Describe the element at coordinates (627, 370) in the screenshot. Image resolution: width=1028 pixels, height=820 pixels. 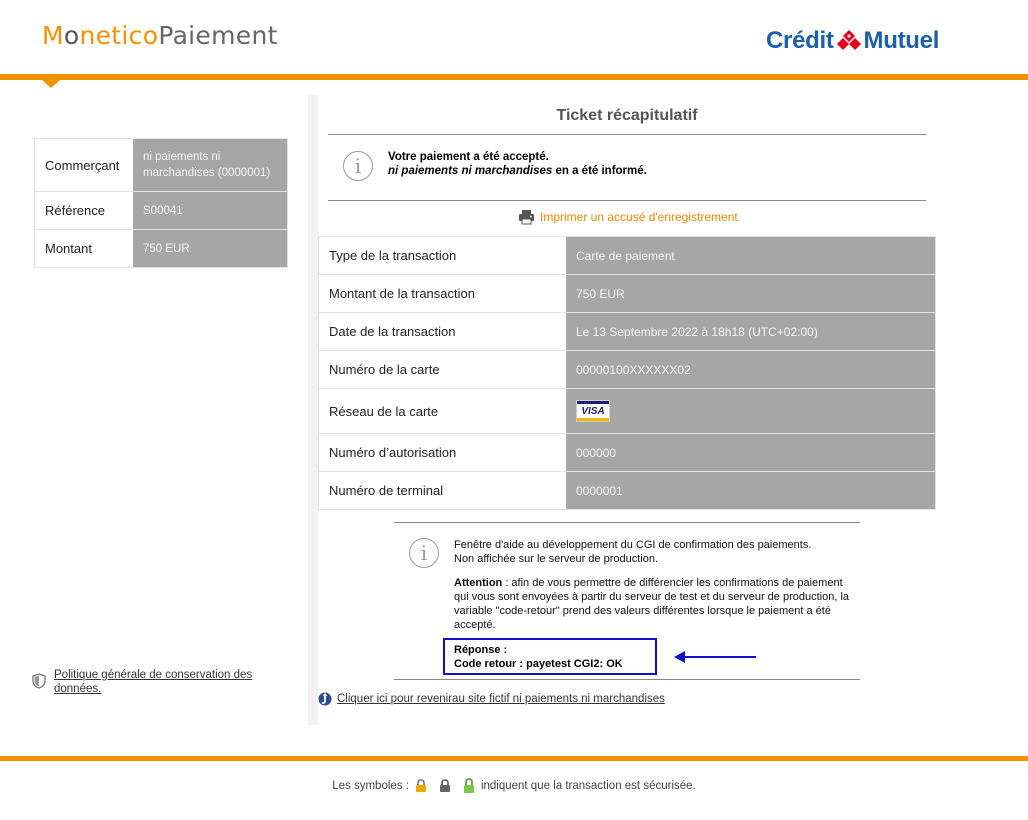
I see `table-row: Numéro de la carte 00000100XXXXXX02` at that location.